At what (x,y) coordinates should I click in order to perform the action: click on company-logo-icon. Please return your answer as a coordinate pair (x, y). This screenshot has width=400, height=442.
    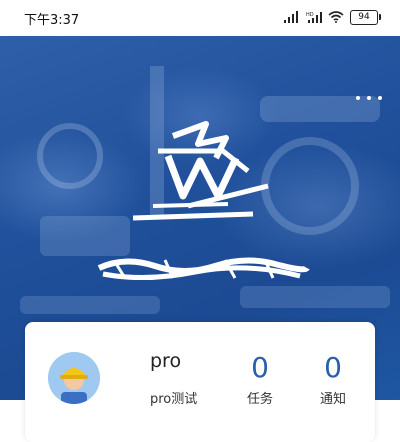
    Looking at the image, I should click on (200, 171).